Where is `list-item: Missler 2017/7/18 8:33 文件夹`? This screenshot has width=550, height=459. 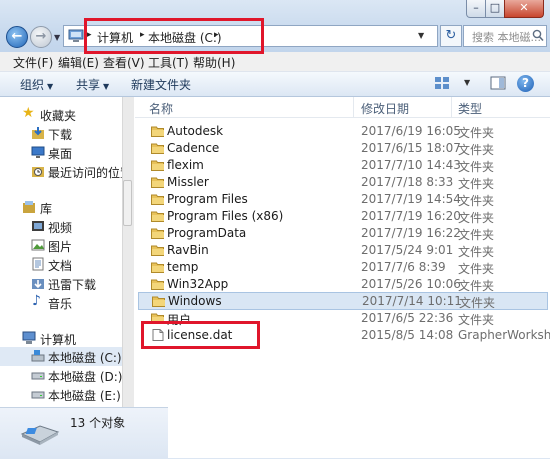 list-item: Missler 2017/7/18 8:33 文件夹 is located at coordinates (343, 182).